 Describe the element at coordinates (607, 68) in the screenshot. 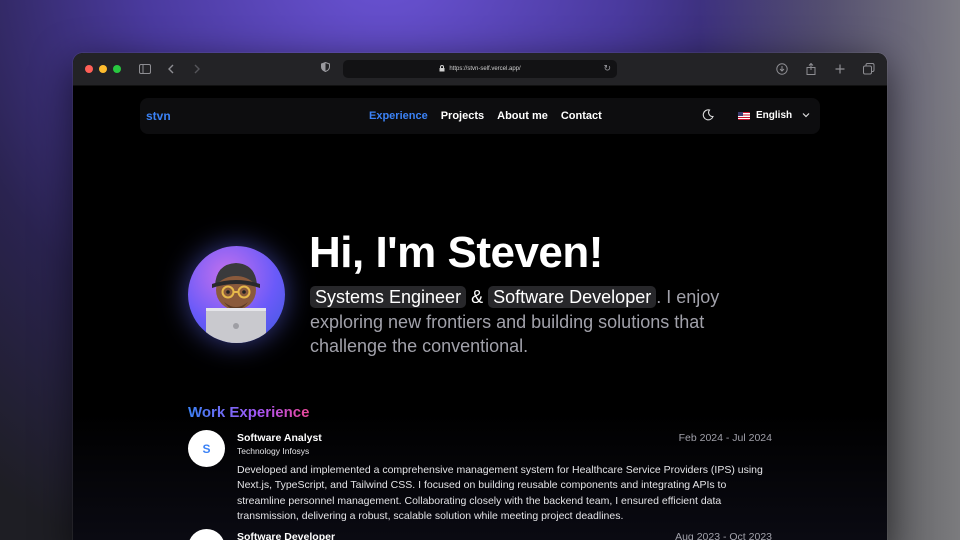

I see `reload-icon: ↻` at that location.